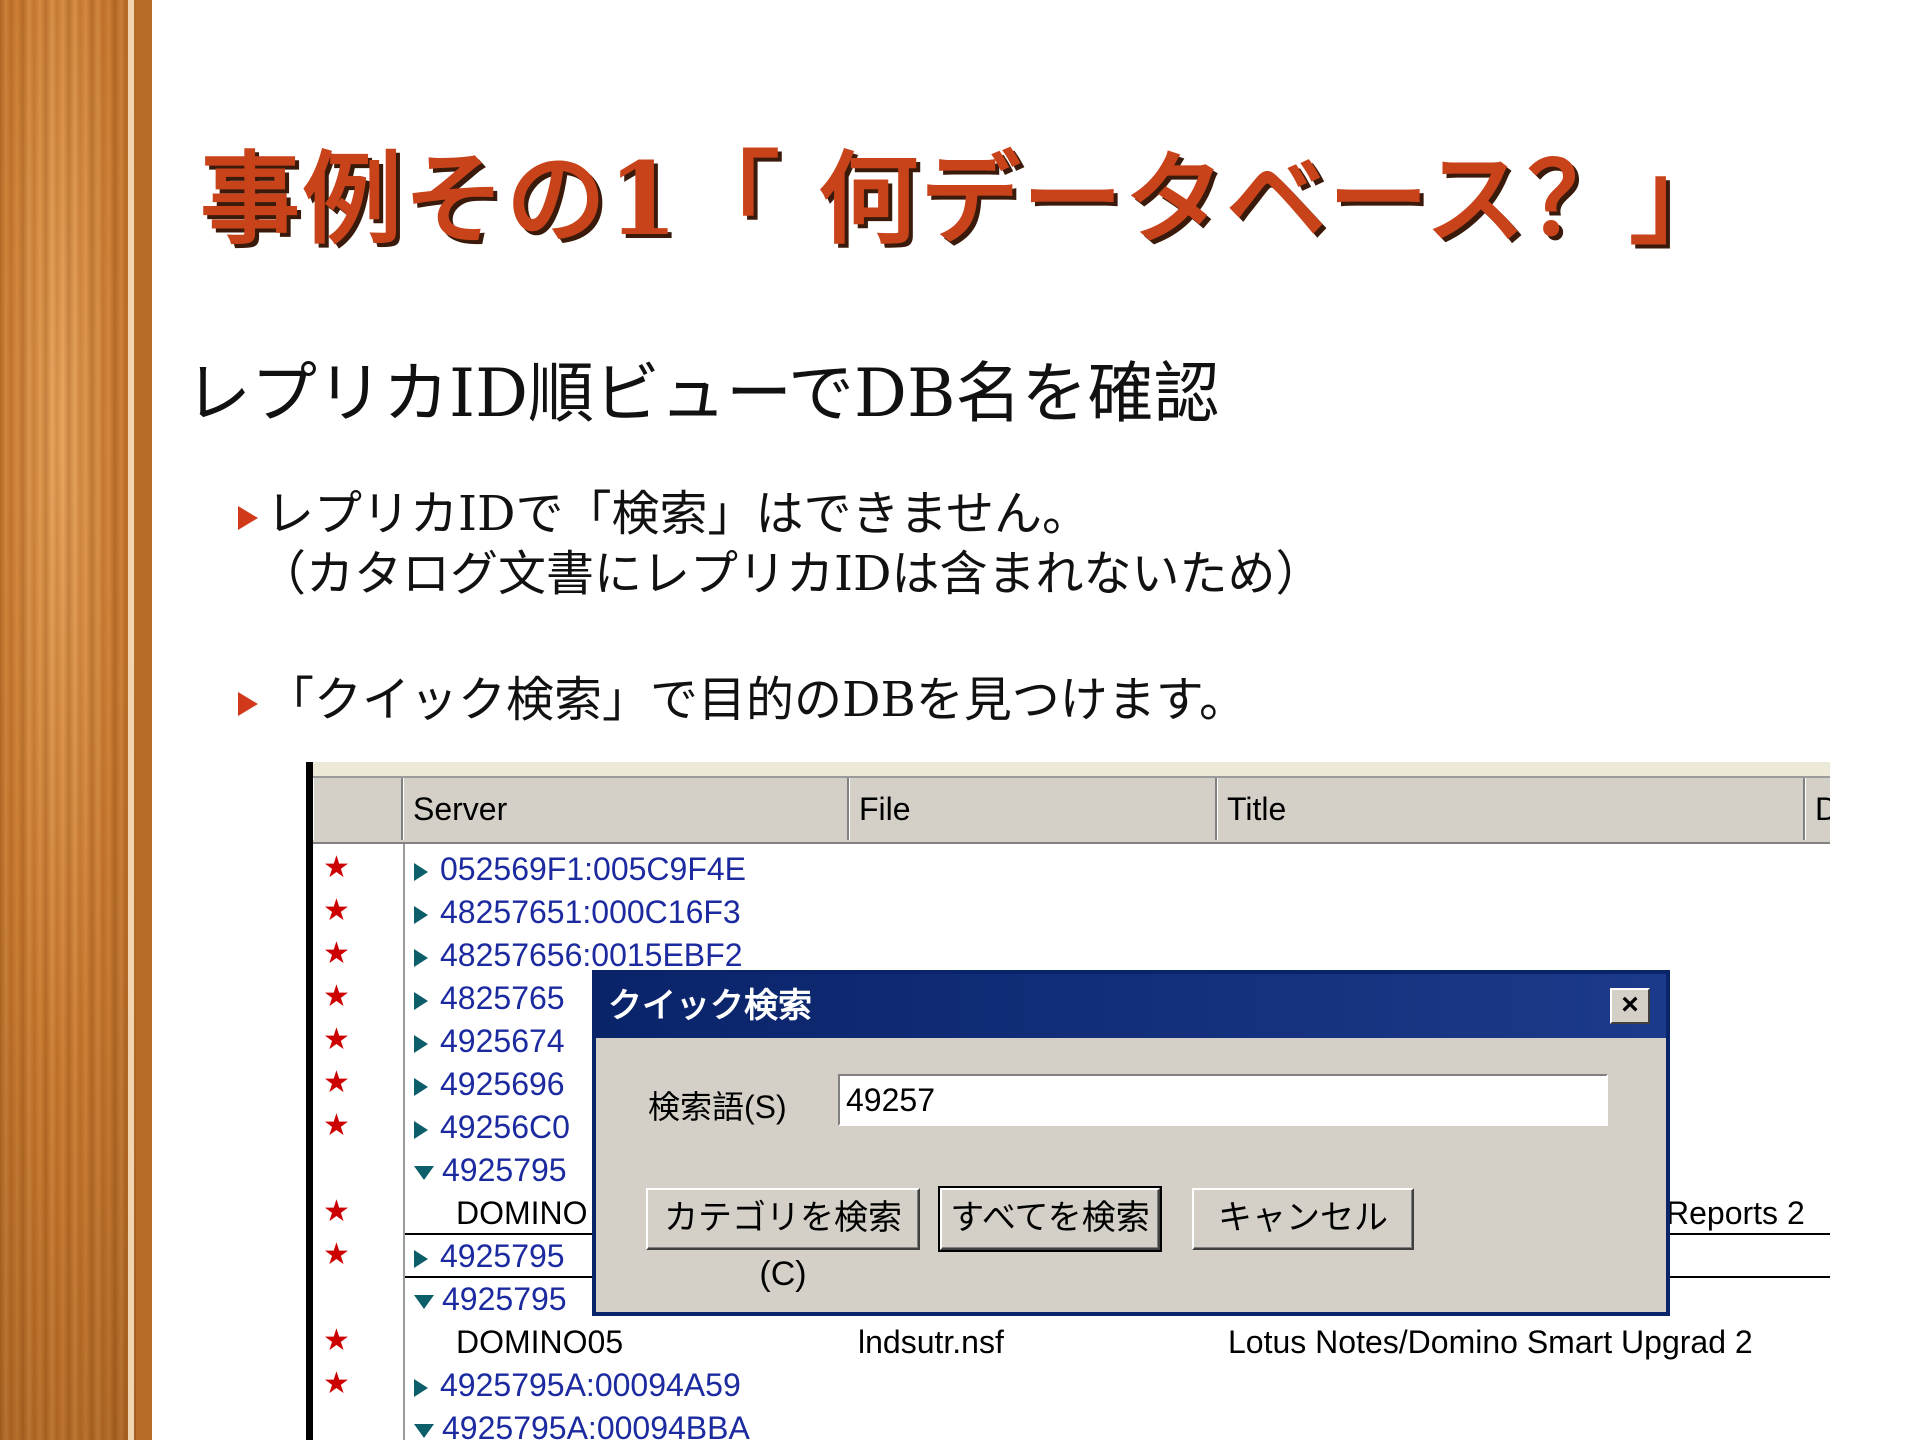 The height and width of the screenshot is (1440, 1920). What do you see at coordinates (590, 1385) in the screenshot?
I see `category-label: 4925795A:00094A59` at bounding box center [590, 1385].